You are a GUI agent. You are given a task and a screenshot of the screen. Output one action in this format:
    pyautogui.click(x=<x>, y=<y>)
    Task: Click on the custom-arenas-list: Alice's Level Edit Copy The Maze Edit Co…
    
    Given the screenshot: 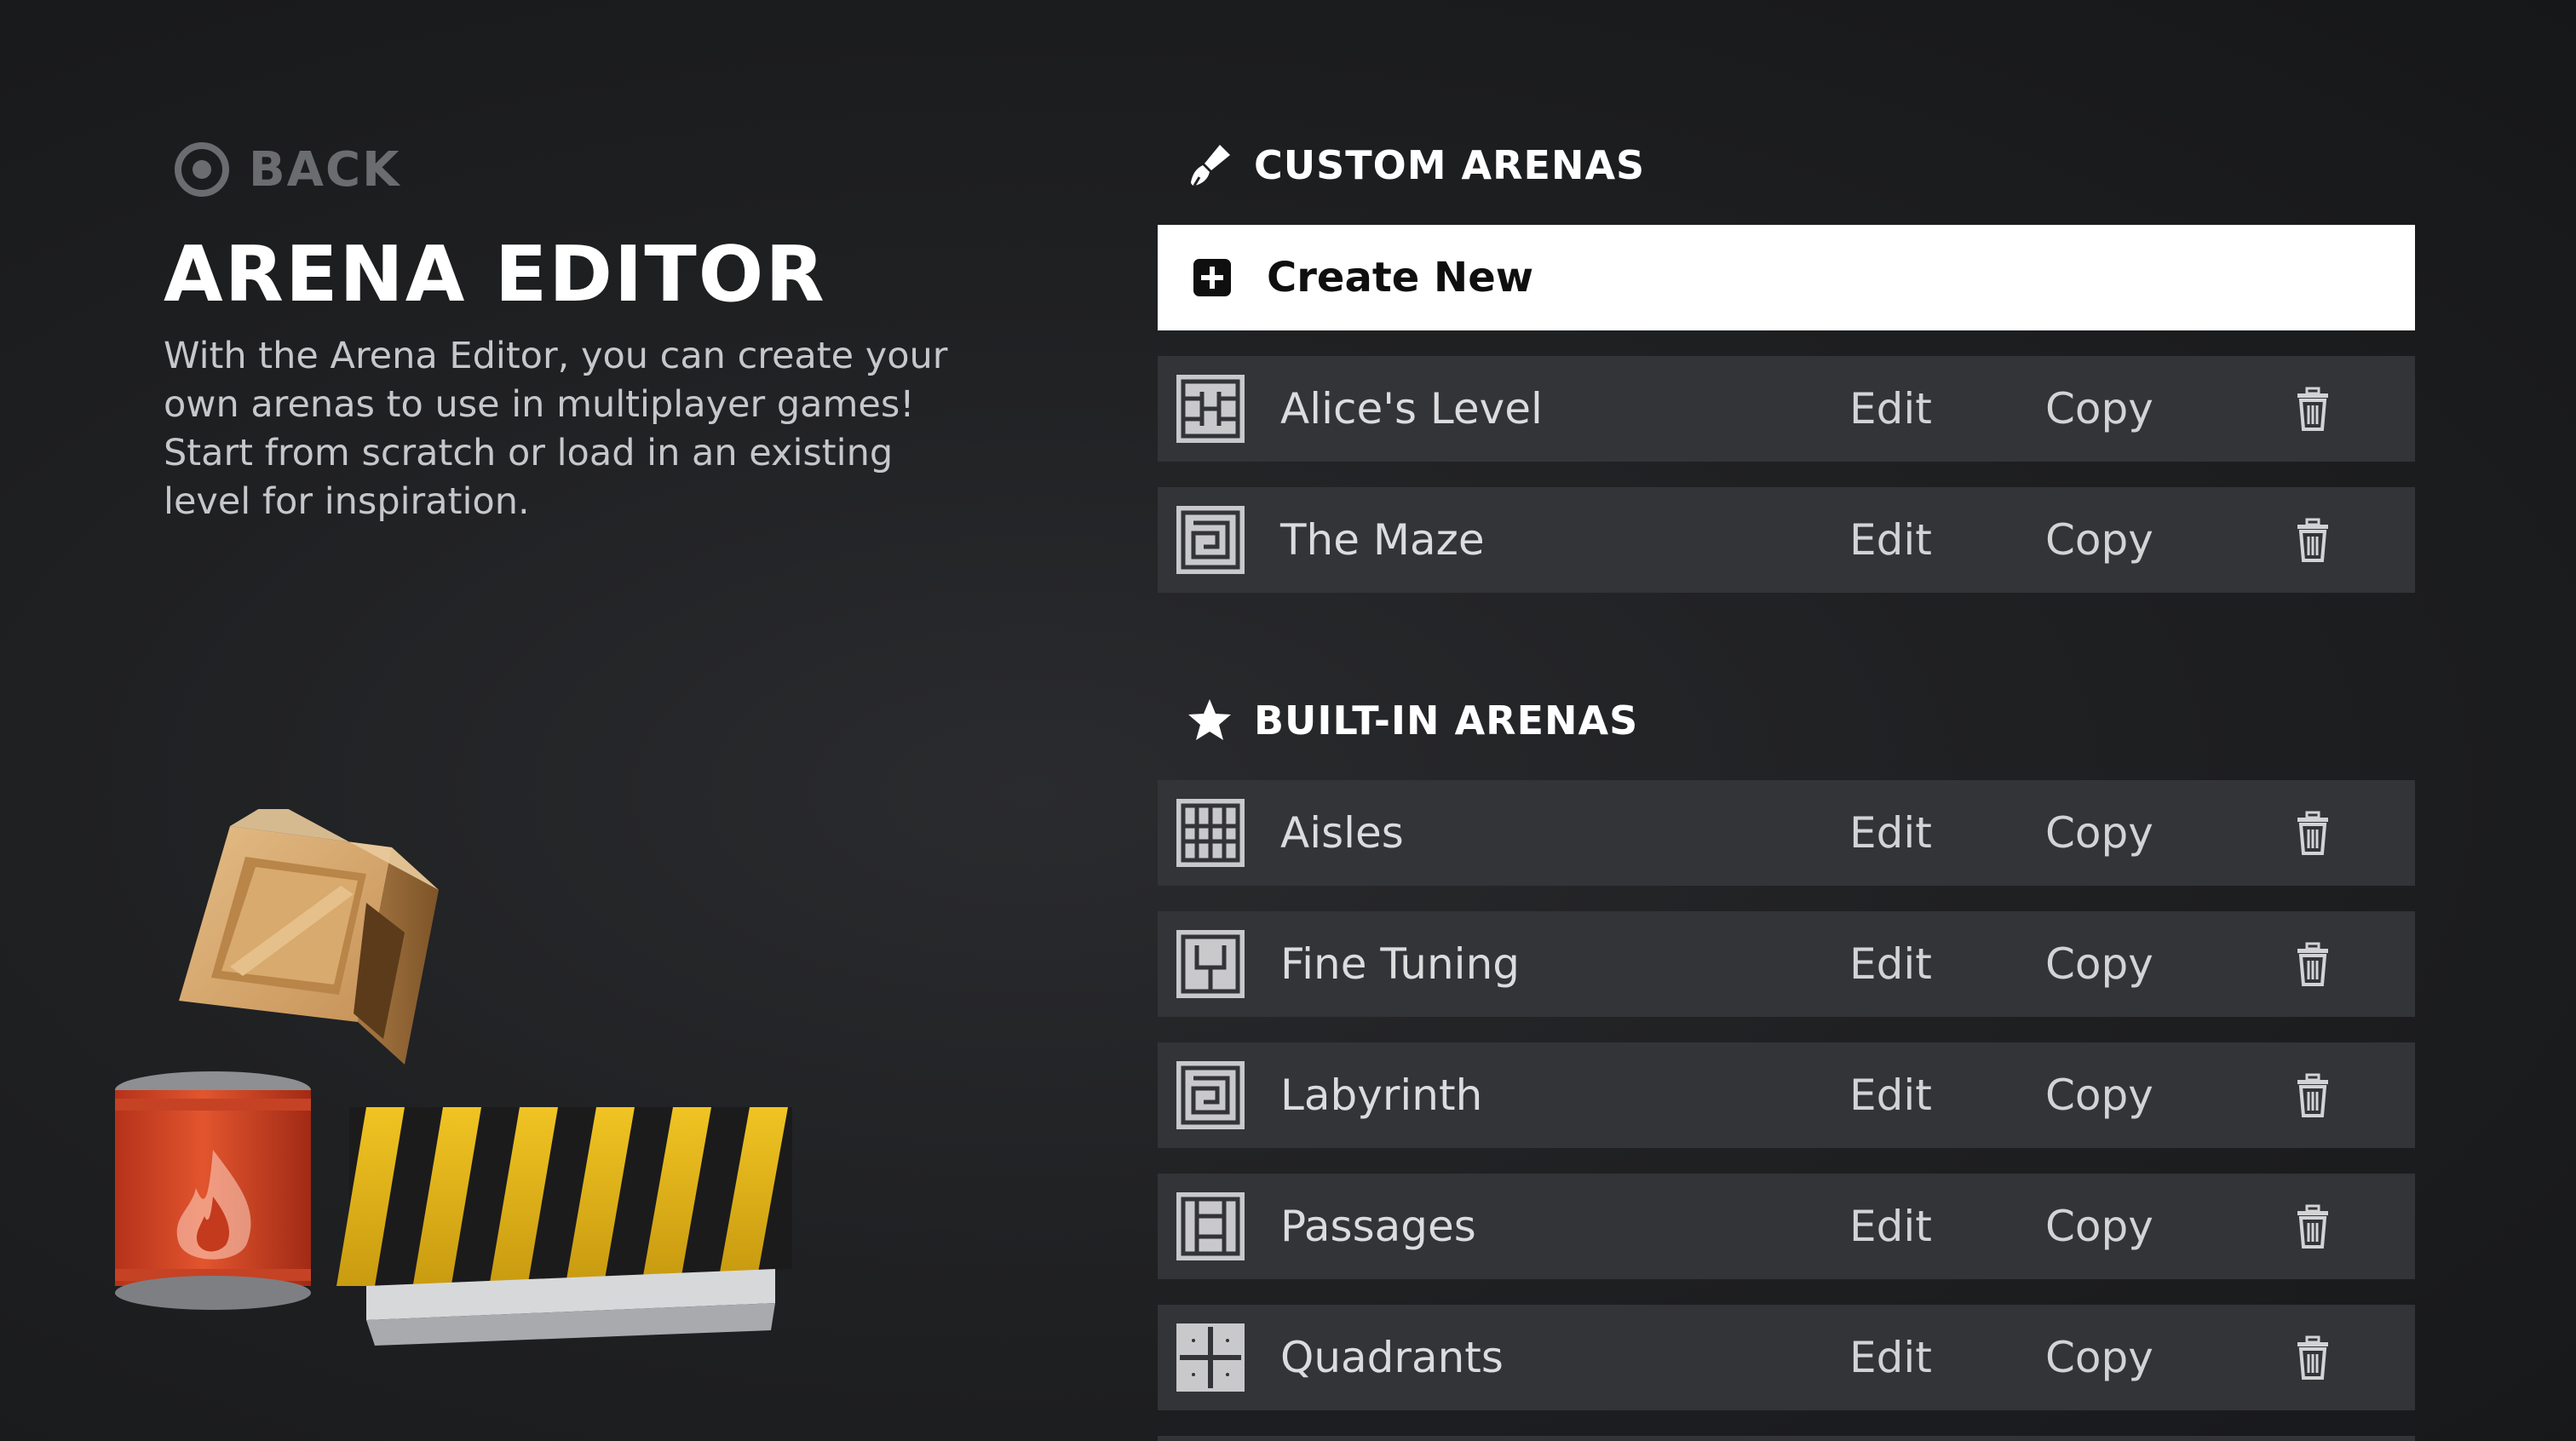 What is the action you would take?
    pyautogui.click(x=1787, y=487)
    